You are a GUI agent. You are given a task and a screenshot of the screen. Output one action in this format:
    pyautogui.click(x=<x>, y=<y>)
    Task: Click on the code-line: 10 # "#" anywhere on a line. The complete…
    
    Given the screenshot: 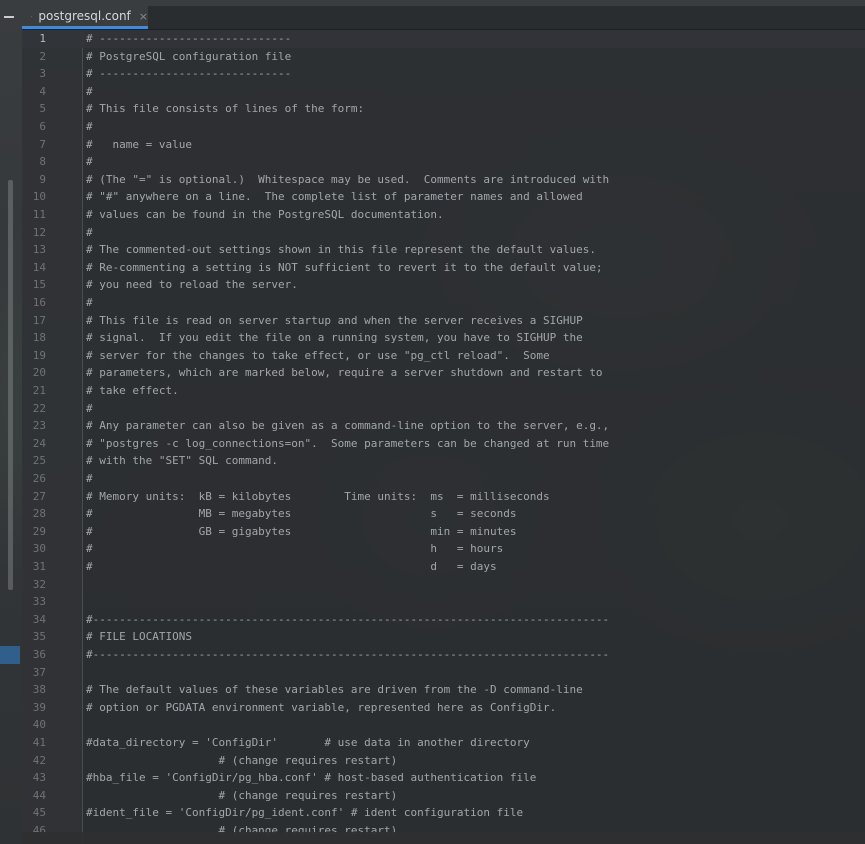 What is the action you would take?
    pyautogui.click(x=443, y=197)
    